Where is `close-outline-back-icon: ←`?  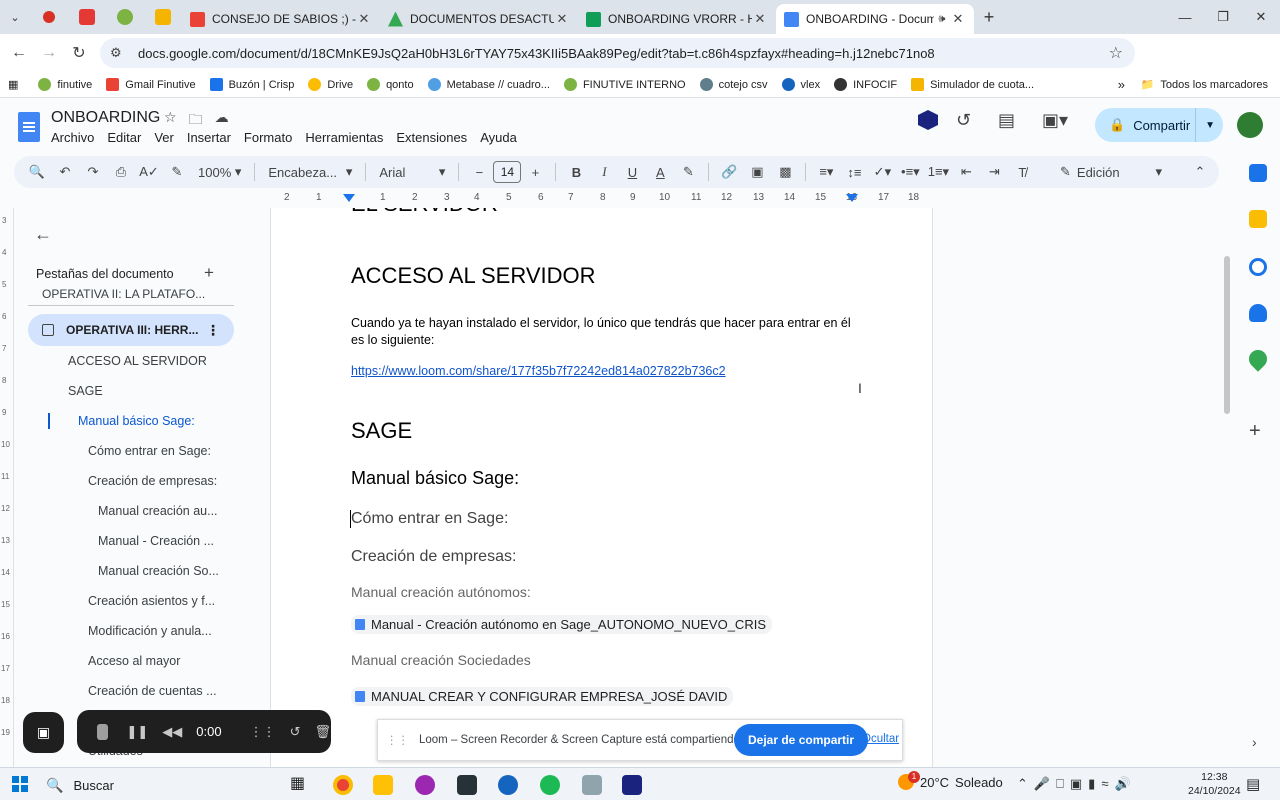
close-outline-back-icon: ← is located at coordinates (43, 234).